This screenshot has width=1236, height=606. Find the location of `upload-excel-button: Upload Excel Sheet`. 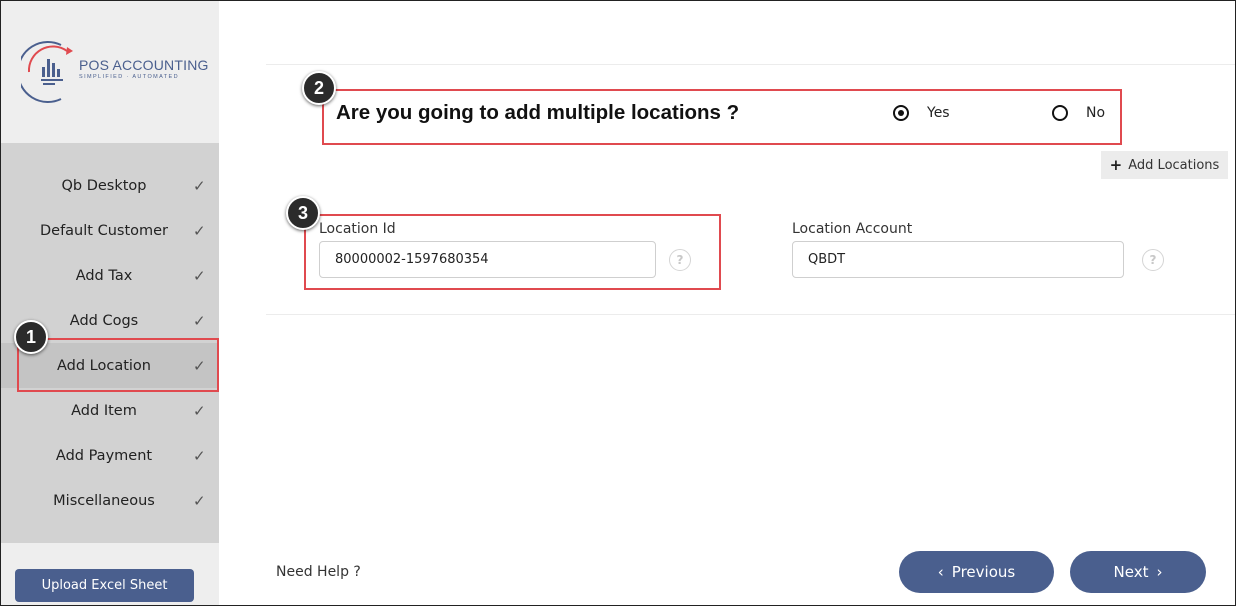

upload-excel-button: Upload Excel Sheet is located at coordinates (104, 585).